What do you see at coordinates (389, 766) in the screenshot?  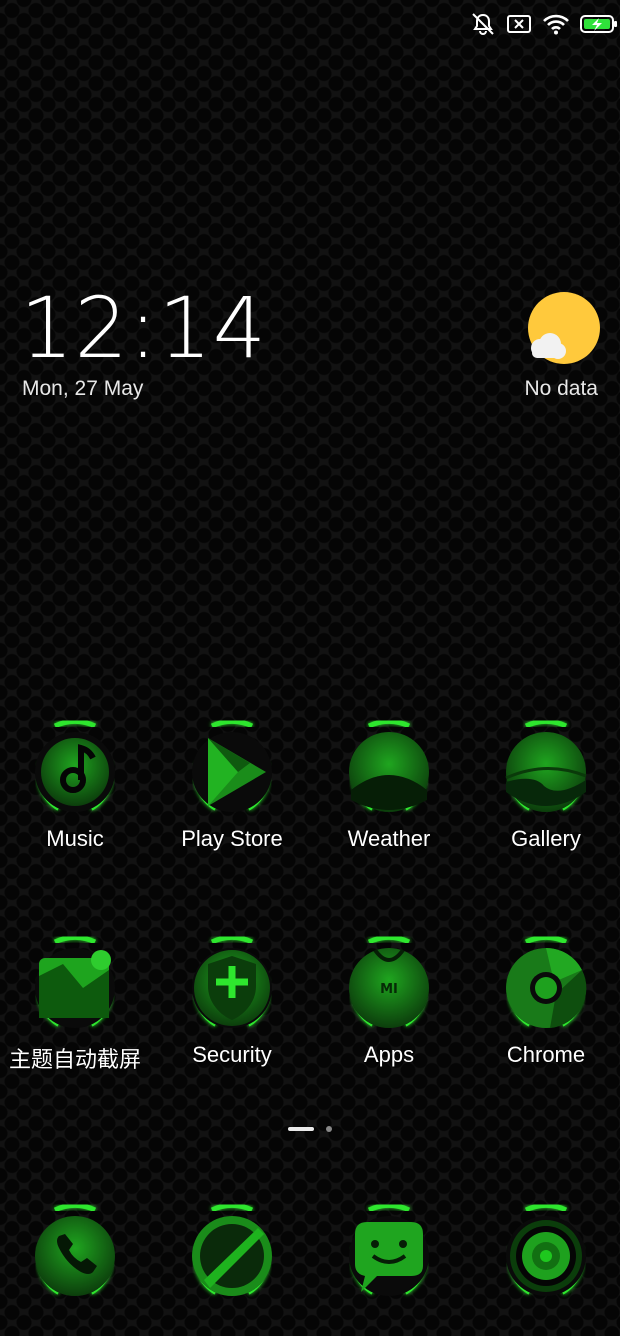 I see `weather-landscape-icon` at bounding box center [389, 766].